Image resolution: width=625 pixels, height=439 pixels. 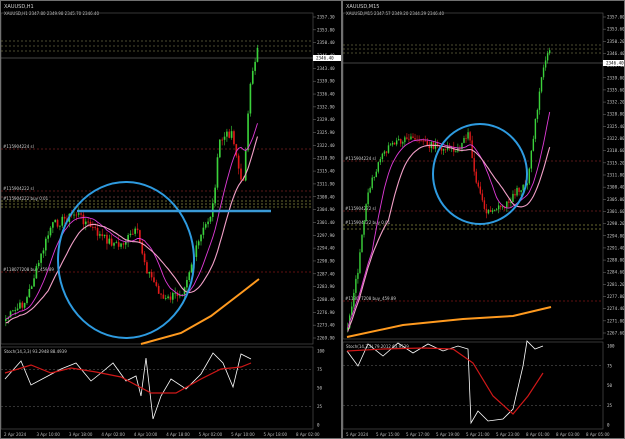 I want to click on time-label: 4 Apr 10:00, so click(x=146, y=434).